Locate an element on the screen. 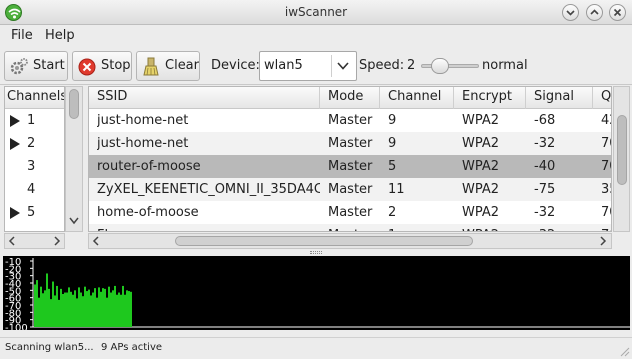 The height and width of the screenshot is (359, 632). channels-horizontal-scrollbar is located at coordinates (34, 241).